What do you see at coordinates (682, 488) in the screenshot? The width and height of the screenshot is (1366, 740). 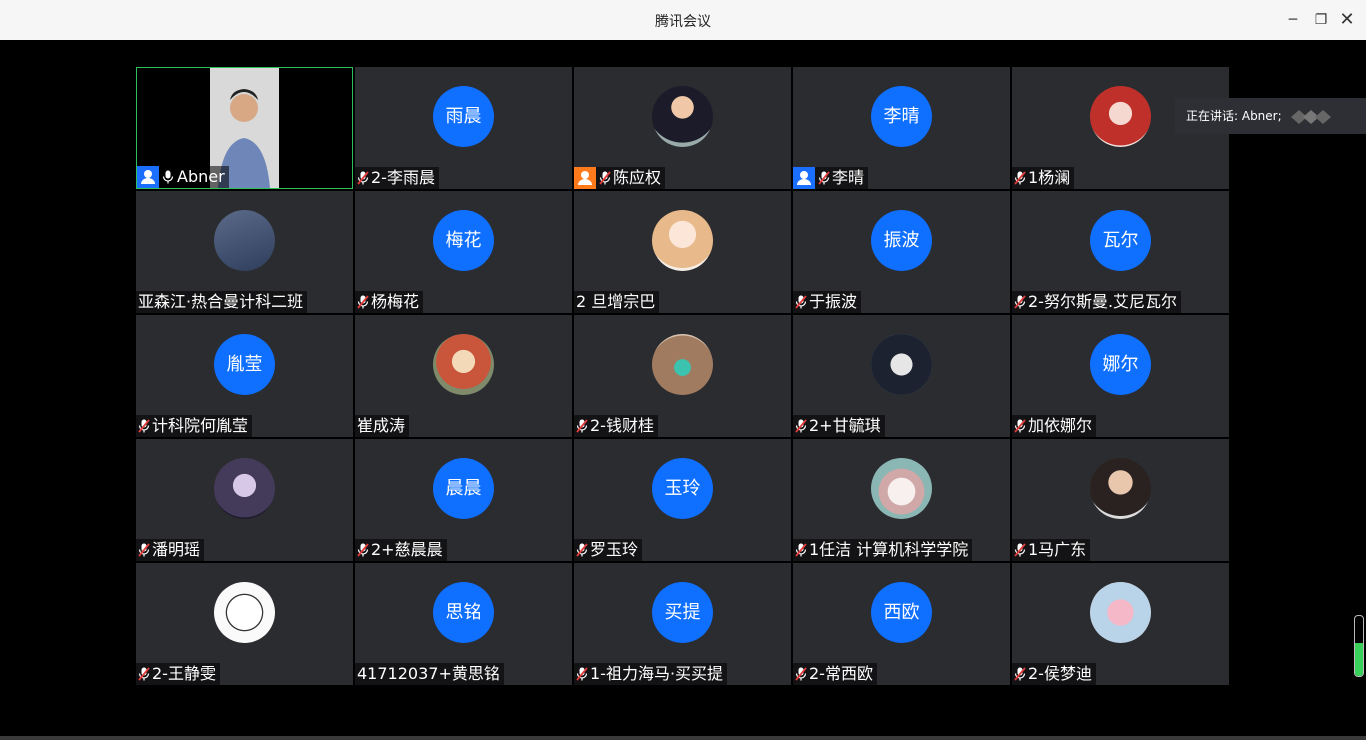 I see `avatar-initials: 玉玲` at bounding box center [682, 488].